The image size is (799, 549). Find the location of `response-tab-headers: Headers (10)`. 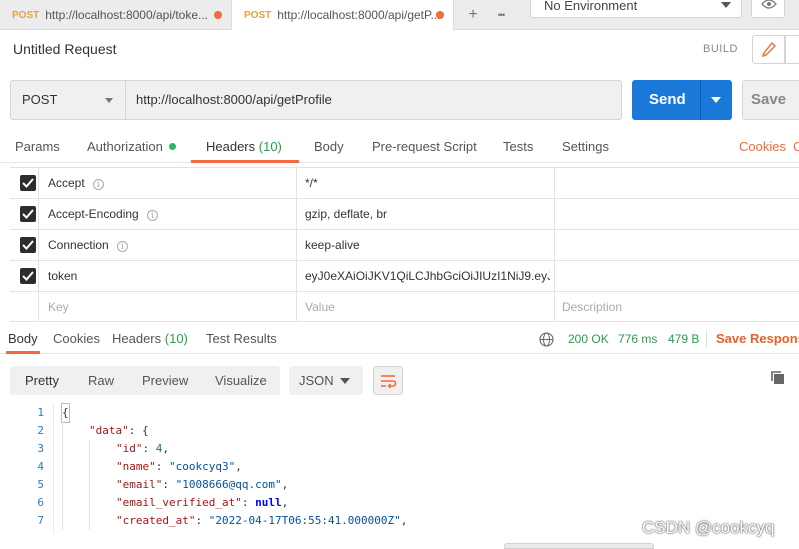

response-tab-headers: Headers (10) is located at coordinates (150, 338).